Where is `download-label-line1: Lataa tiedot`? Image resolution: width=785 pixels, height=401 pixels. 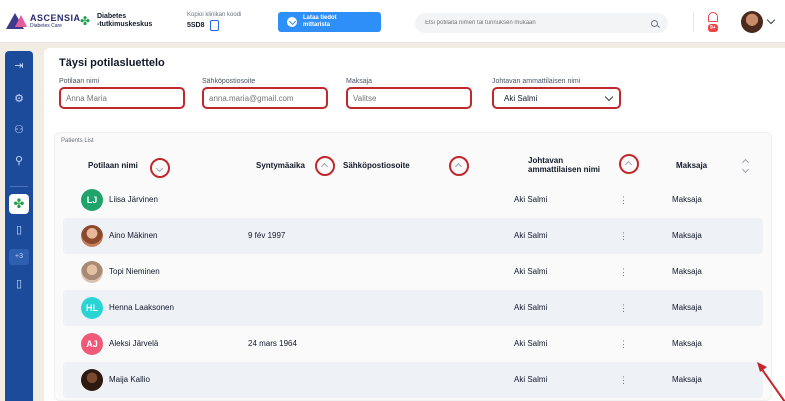
download-label-line1: Lataa tiedot is located at coordinates (320, 18).